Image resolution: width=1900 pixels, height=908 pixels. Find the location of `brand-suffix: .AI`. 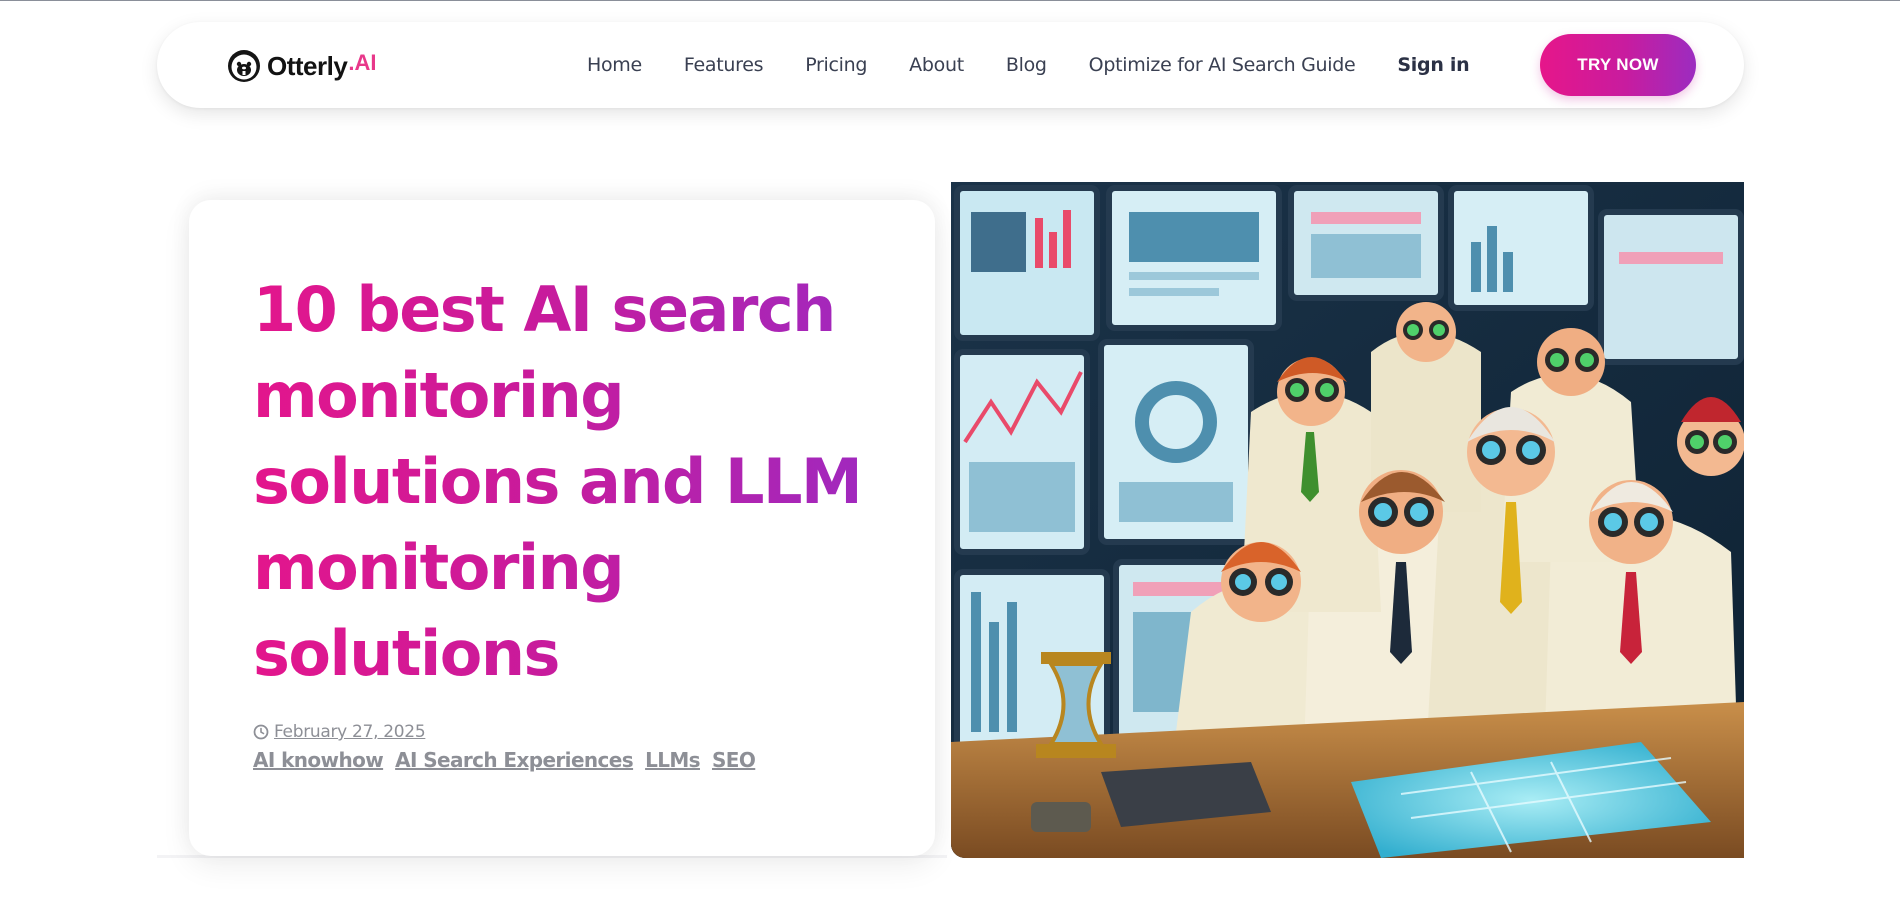

brand-suffix: .AI is located at coordinates (362, 63).